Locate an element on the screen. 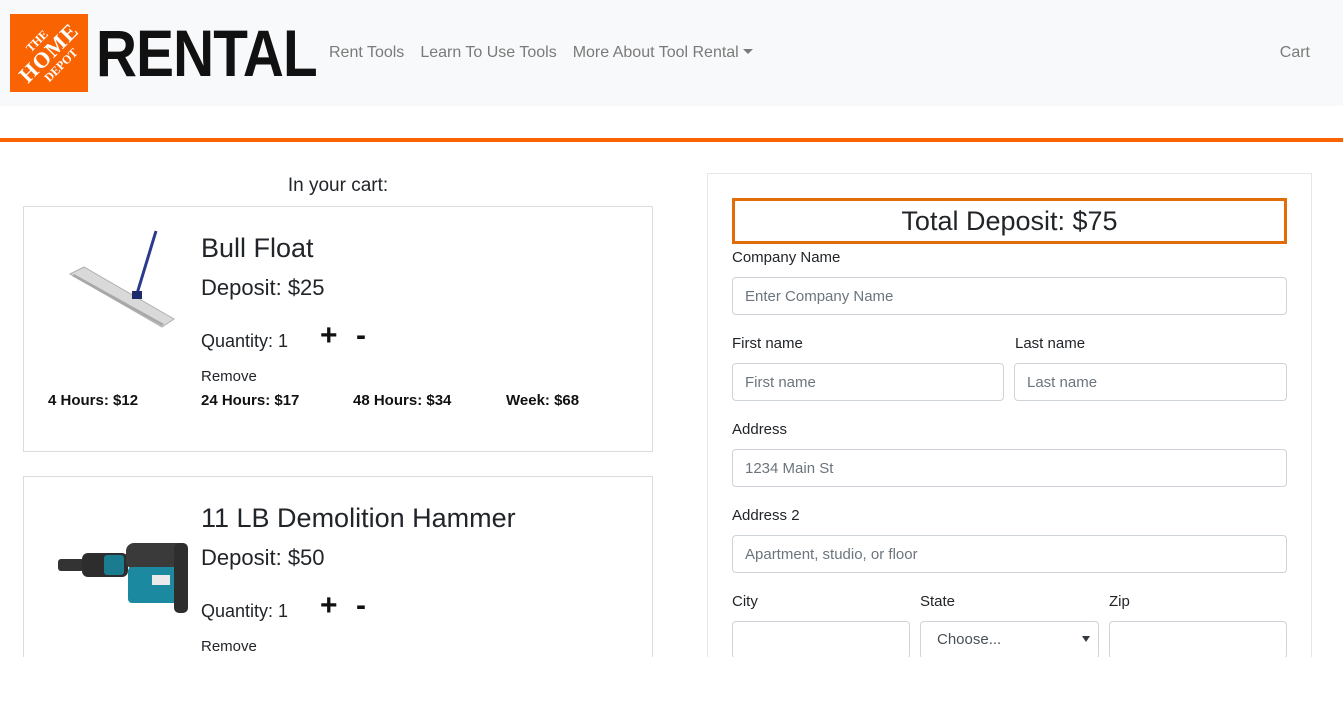 Image resolution: width=1343 pixels, height=728 pixels. city-input is located at coordinates (821, 640).